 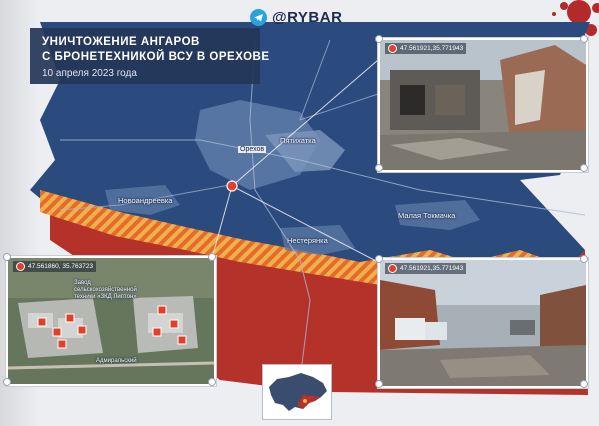 I want to click on label-novoandreevka: Новоандреевка, so click(x=145, y=200).